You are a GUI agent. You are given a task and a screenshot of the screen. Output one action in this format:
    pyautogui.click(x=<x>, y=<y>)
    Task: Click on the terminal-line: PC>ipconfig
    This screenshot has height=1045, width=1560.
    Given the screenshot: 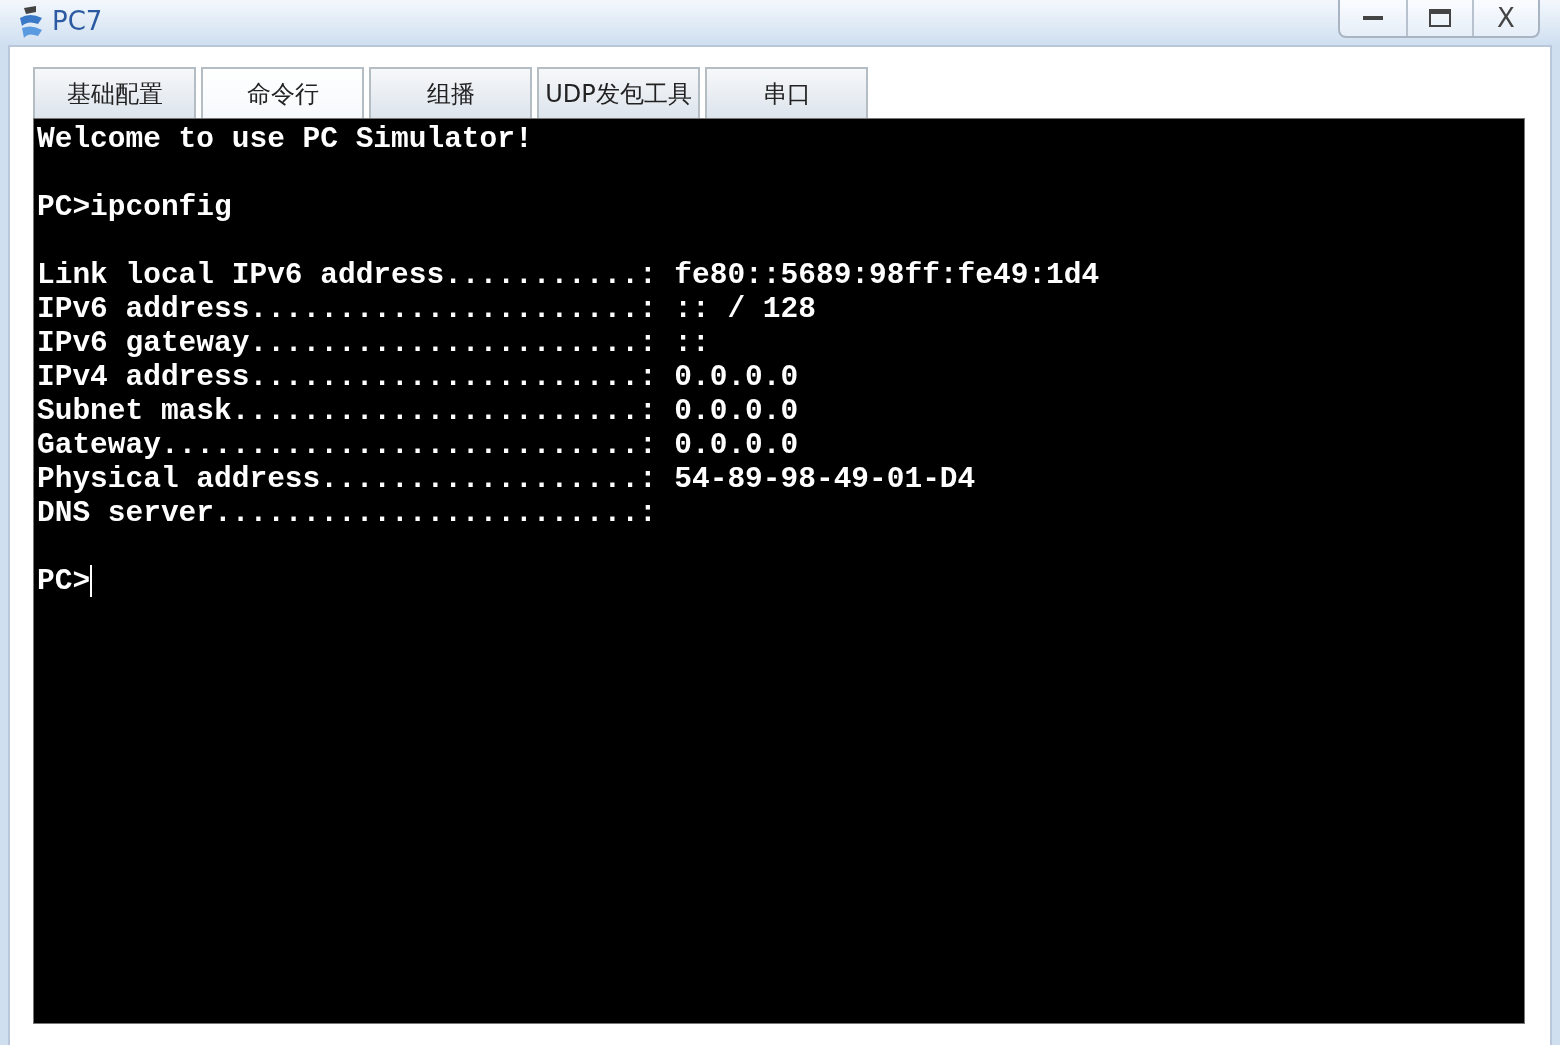 What is the action you would take?
    pyautogui.click(x=134, y=207)
    